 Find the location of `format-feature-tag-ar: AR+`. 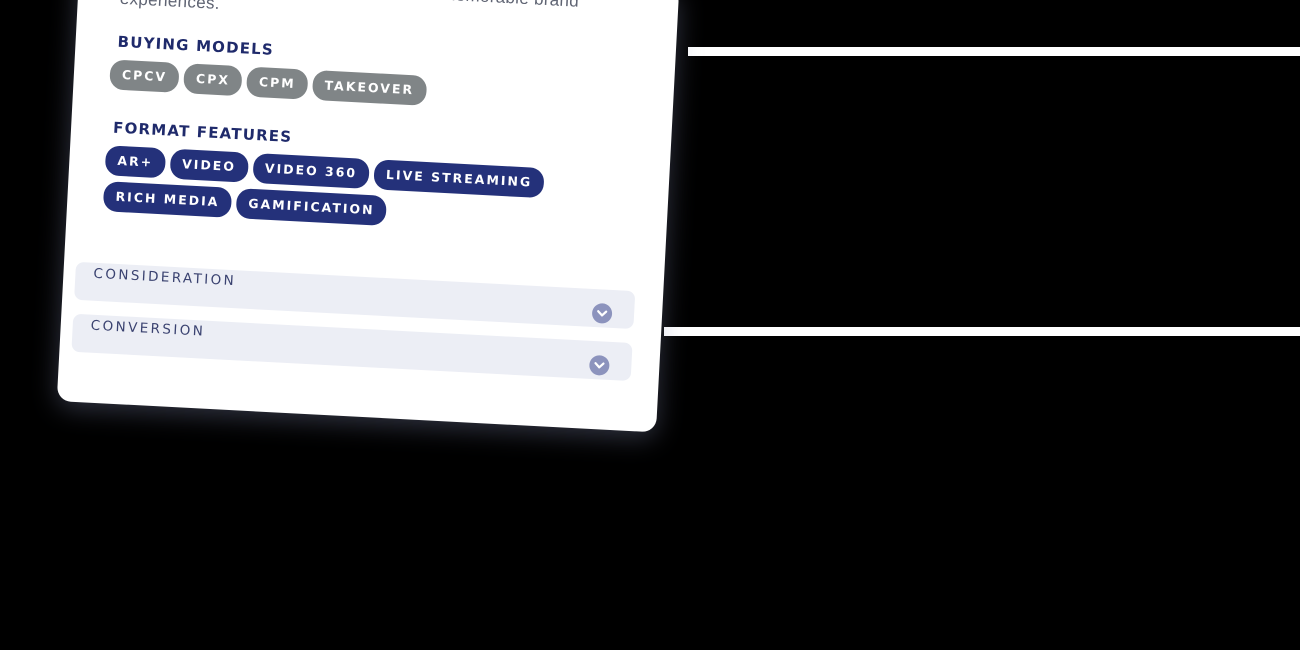

format-feature-tag-ar: AR+ is located at coordinates (135, 162).